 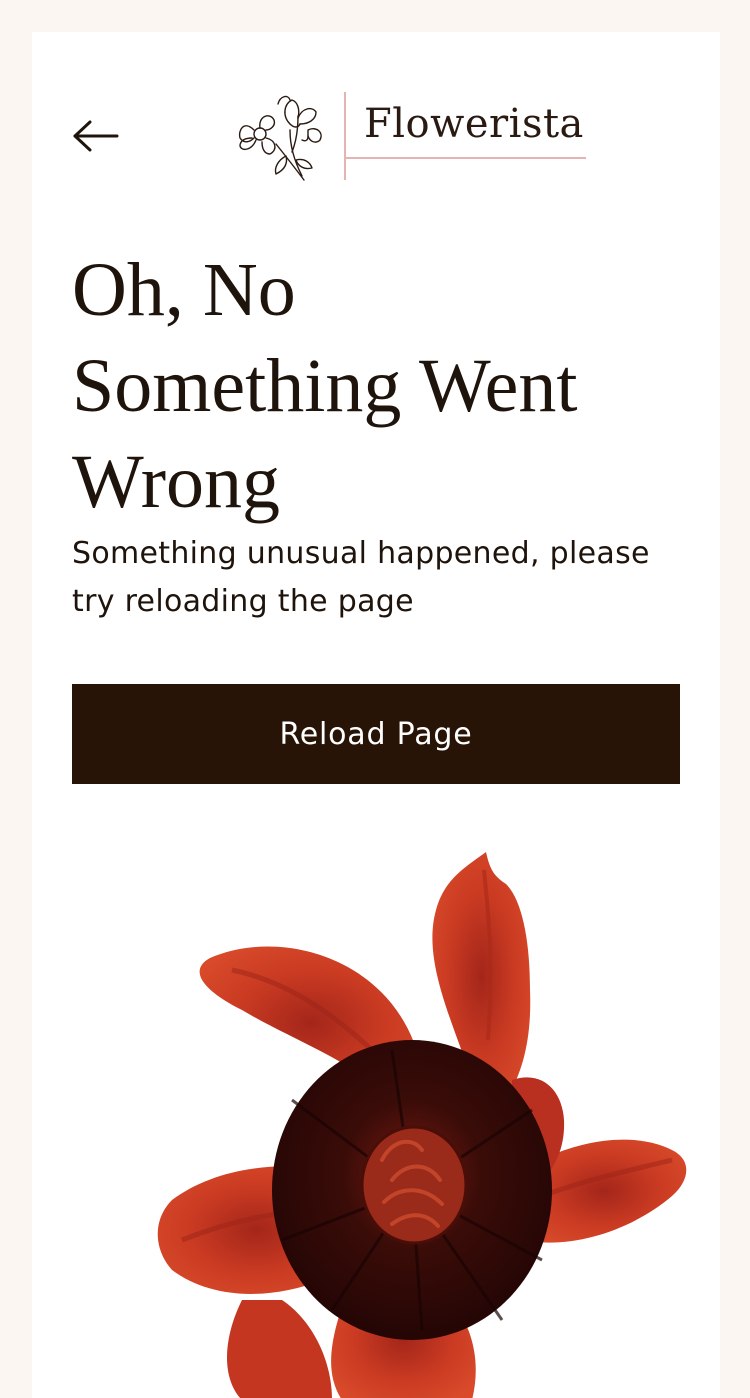 What do you see at coordinates (325, 386) in the screenshot?
I see `error-title-line: Something Went` at bounding box center [325, 386].